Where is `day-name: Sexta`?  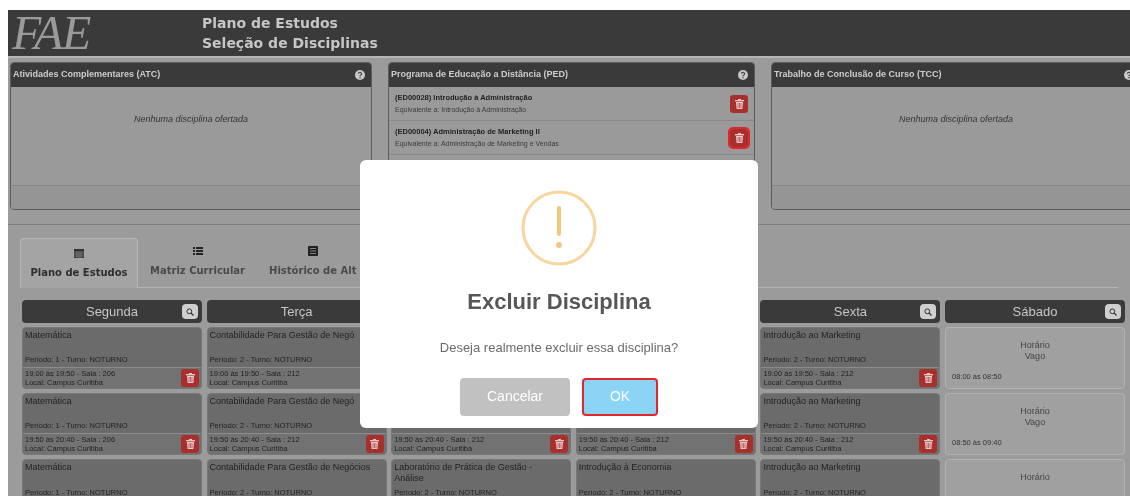
day-name: Sexta is located at coordinates (850, 311).